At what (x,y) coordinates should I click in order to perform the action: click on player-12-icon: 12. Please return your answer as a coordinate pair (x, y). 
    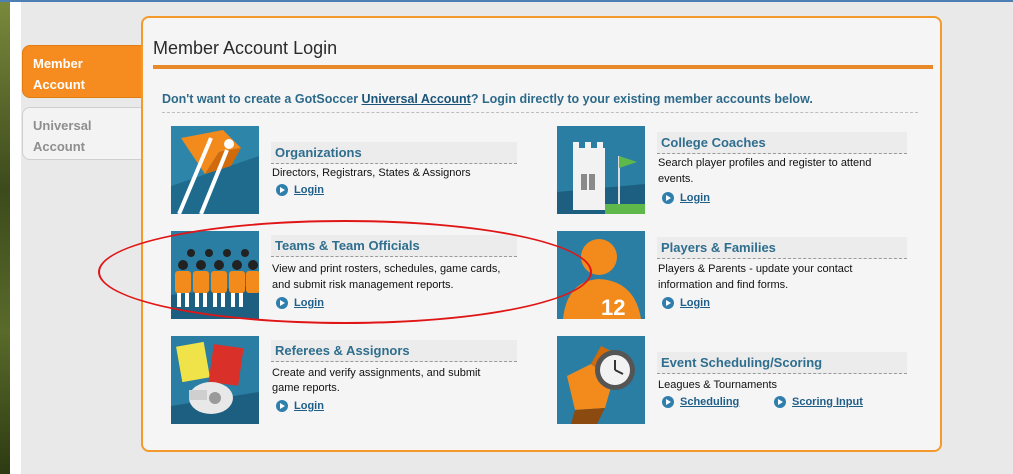
    Looking at the image, I should click on (601, 275).